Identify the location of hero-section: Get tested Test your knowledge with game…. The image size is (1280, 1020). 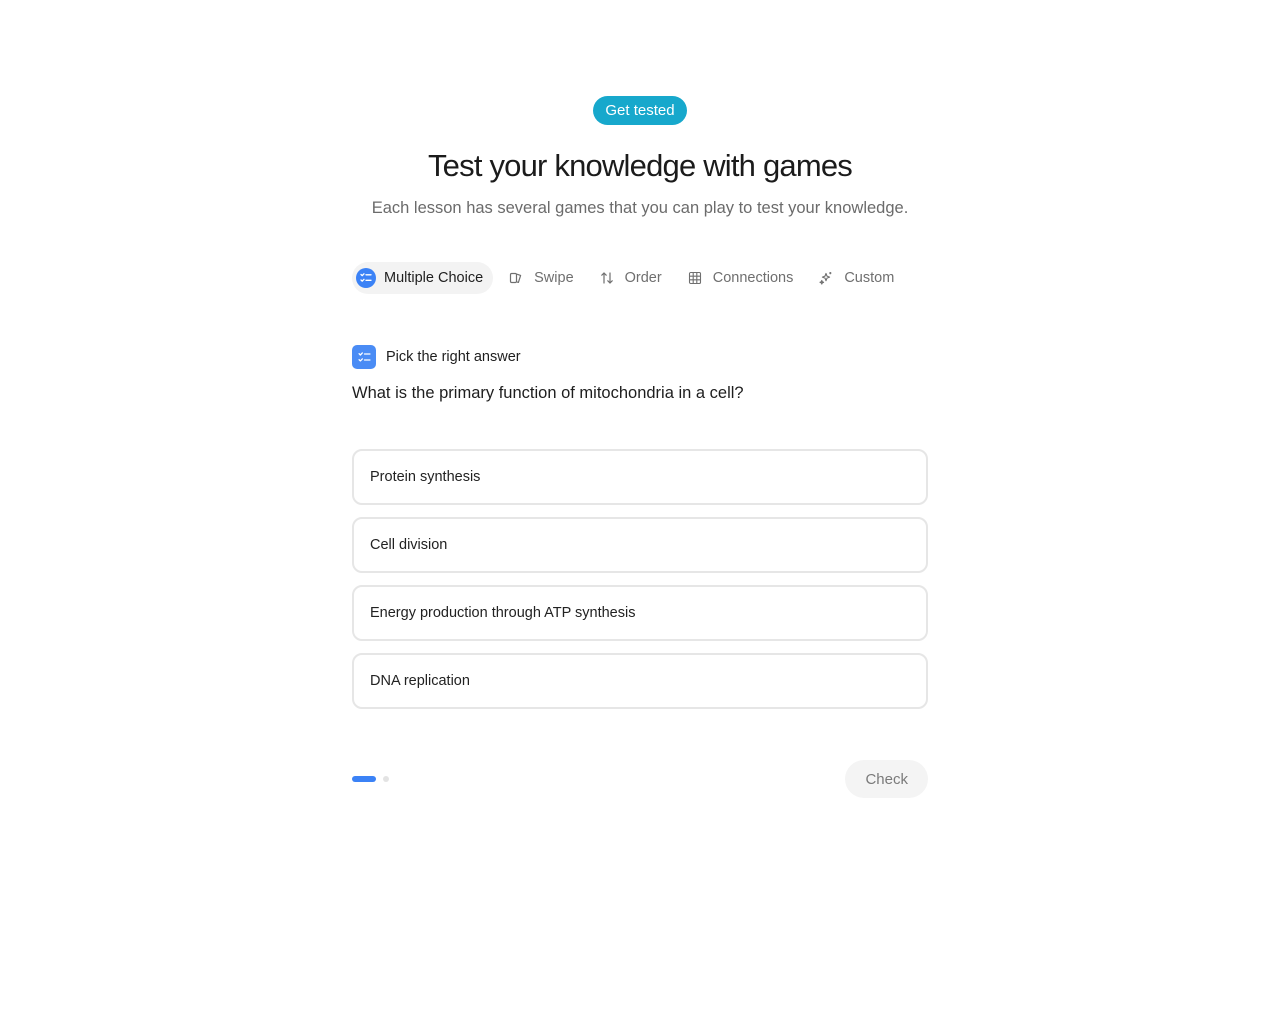
(640, 157).